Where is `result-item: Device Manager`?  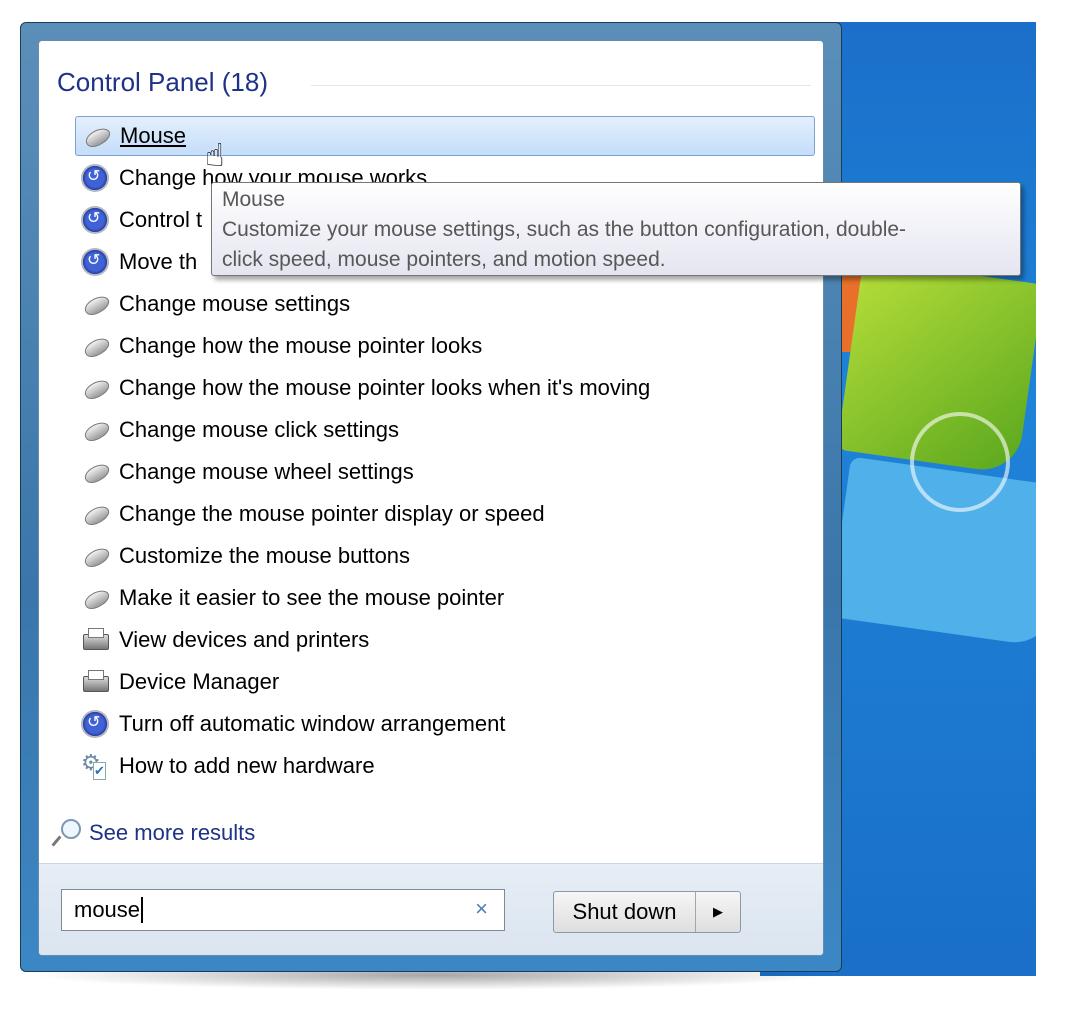
result-item: Device Manager is located at coordinates (445, 682).